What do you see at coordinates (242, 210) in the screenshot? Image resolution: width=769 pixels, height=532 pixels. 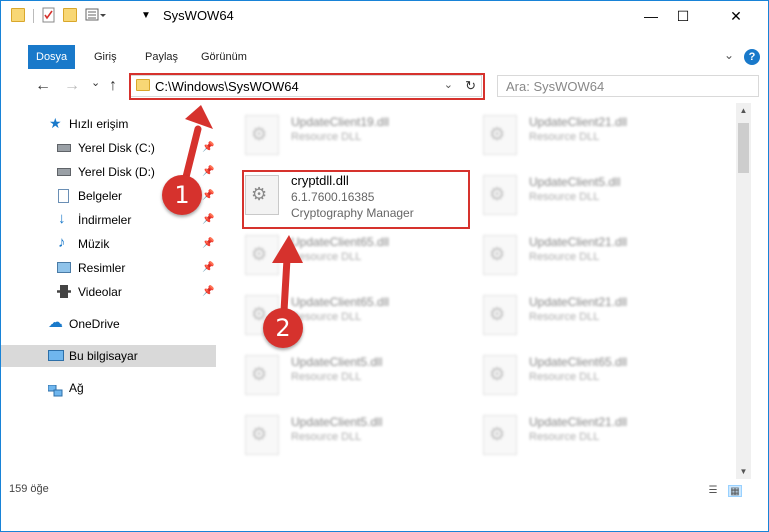 I see `annotation-arrows` at bounding box center [242, 210].